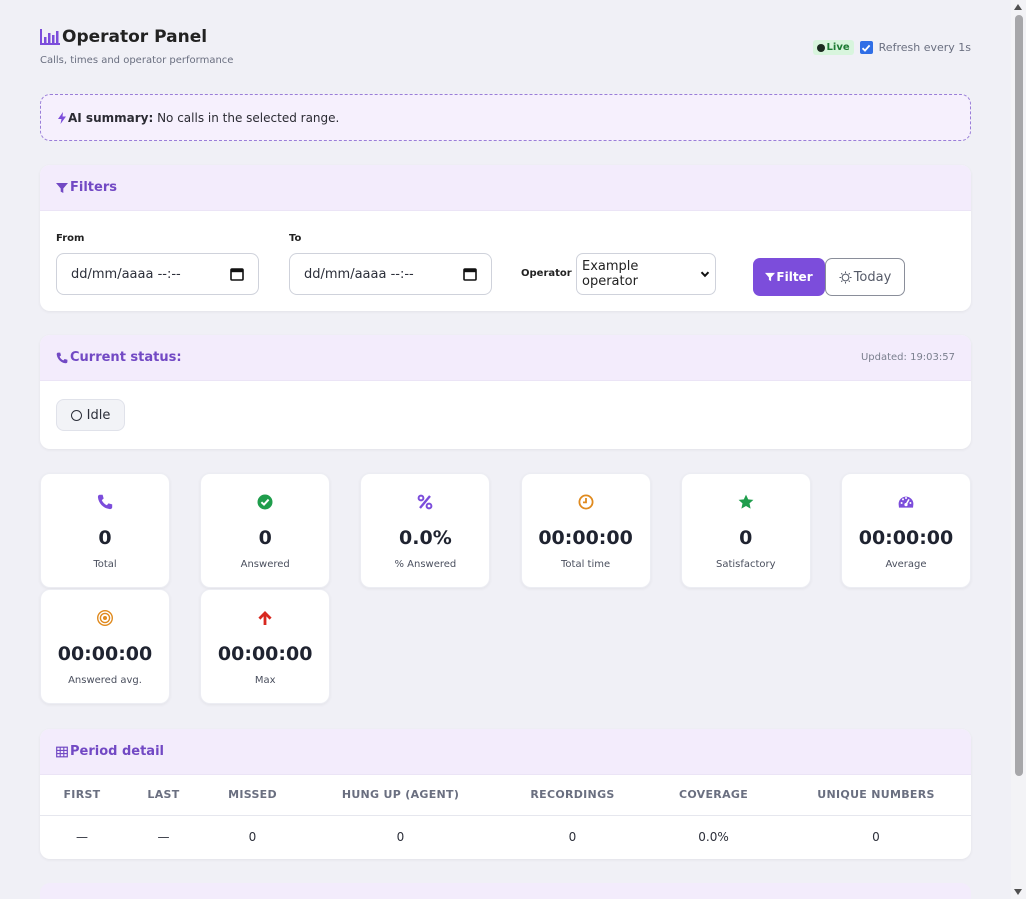 The height and width of the screenshot is (899, 1026). What do you see at coordinates (646, 274) in the screenshot?
I see `operator-select: Example operator` at bounding box center [646, 274].